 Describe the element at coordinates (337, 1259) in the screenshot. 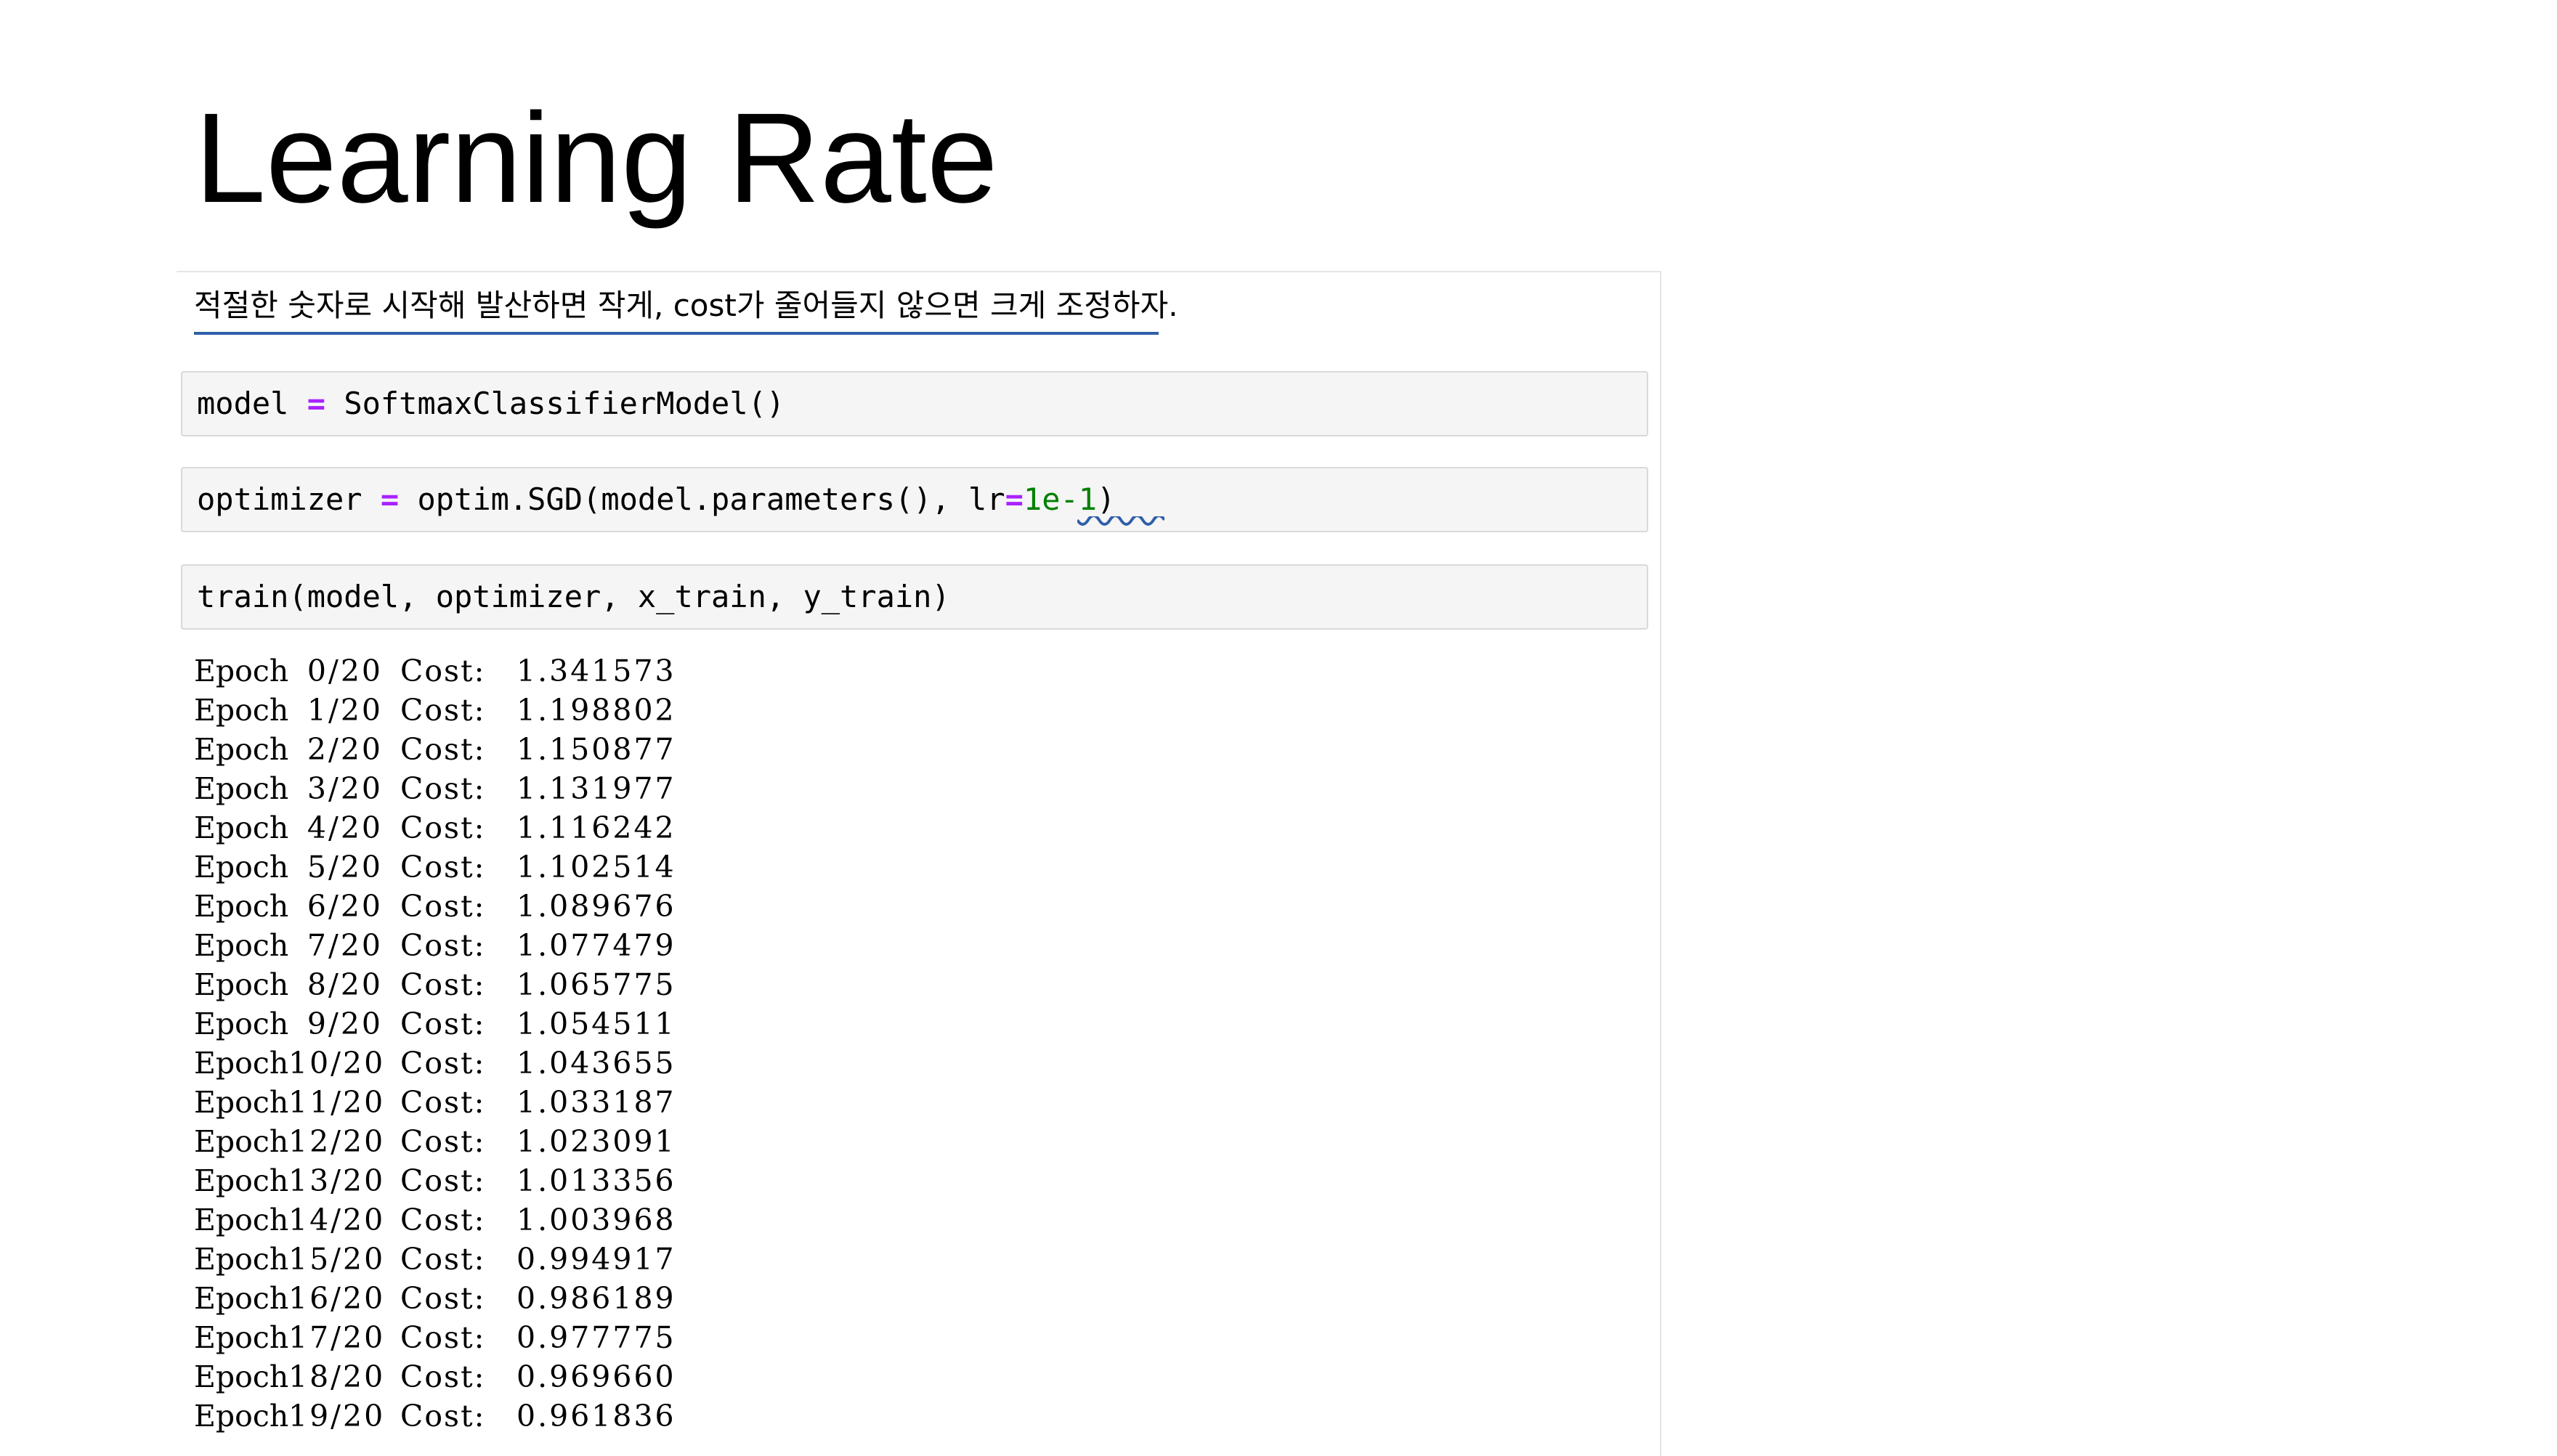

I see `output-epoch-value: 15/20` at that location.